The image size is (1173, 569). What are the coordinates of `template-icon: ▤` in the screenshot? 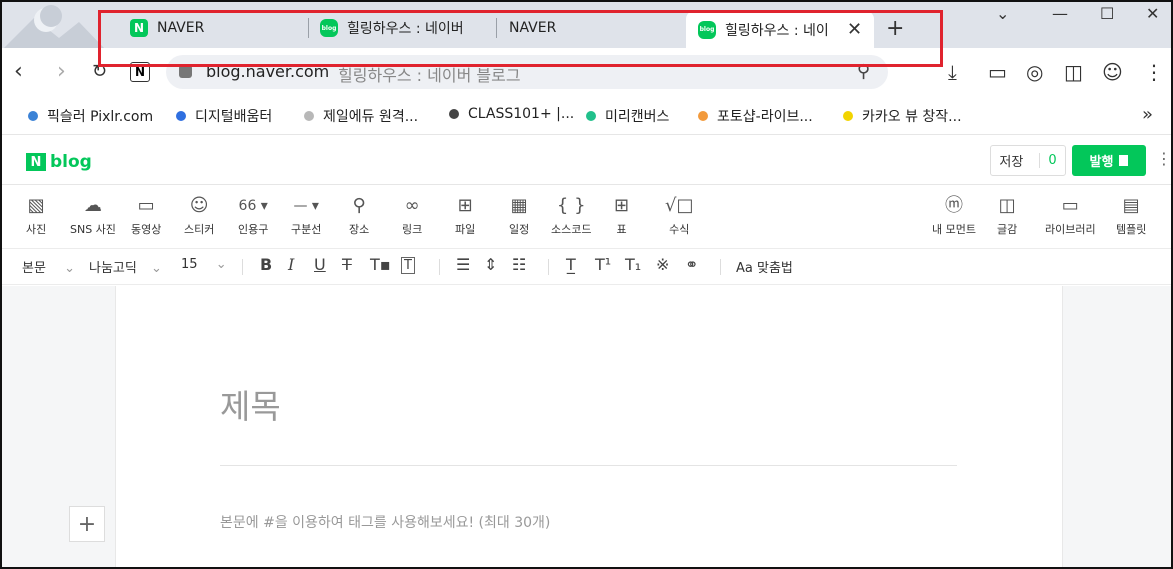 It's located at (1131, 205).